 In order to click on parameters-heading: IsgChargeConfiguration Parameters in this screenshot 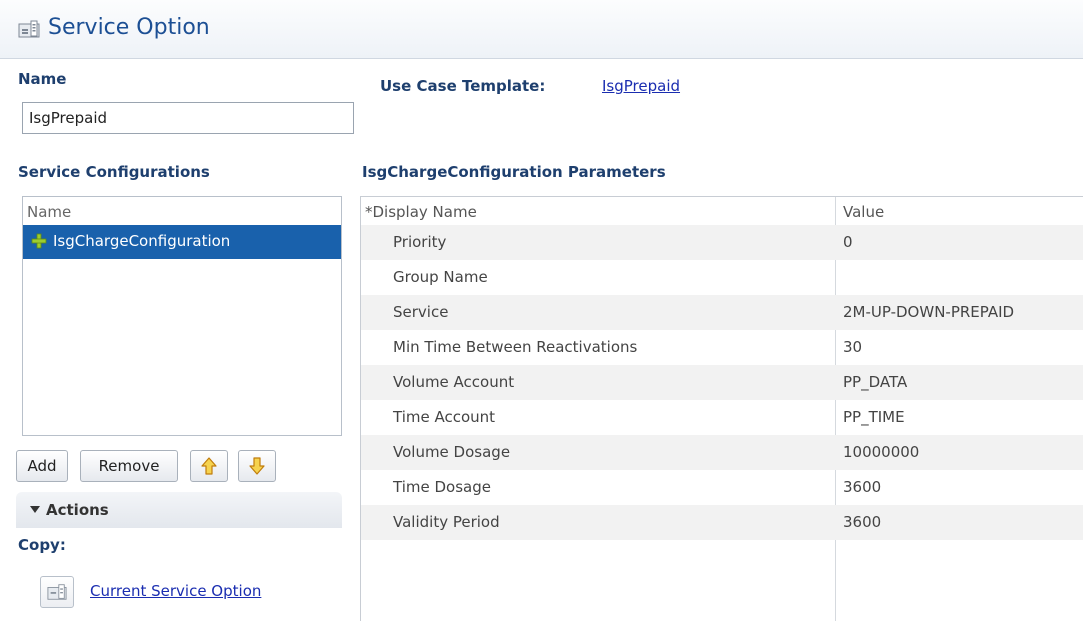, I will do `click(514, 172)`.